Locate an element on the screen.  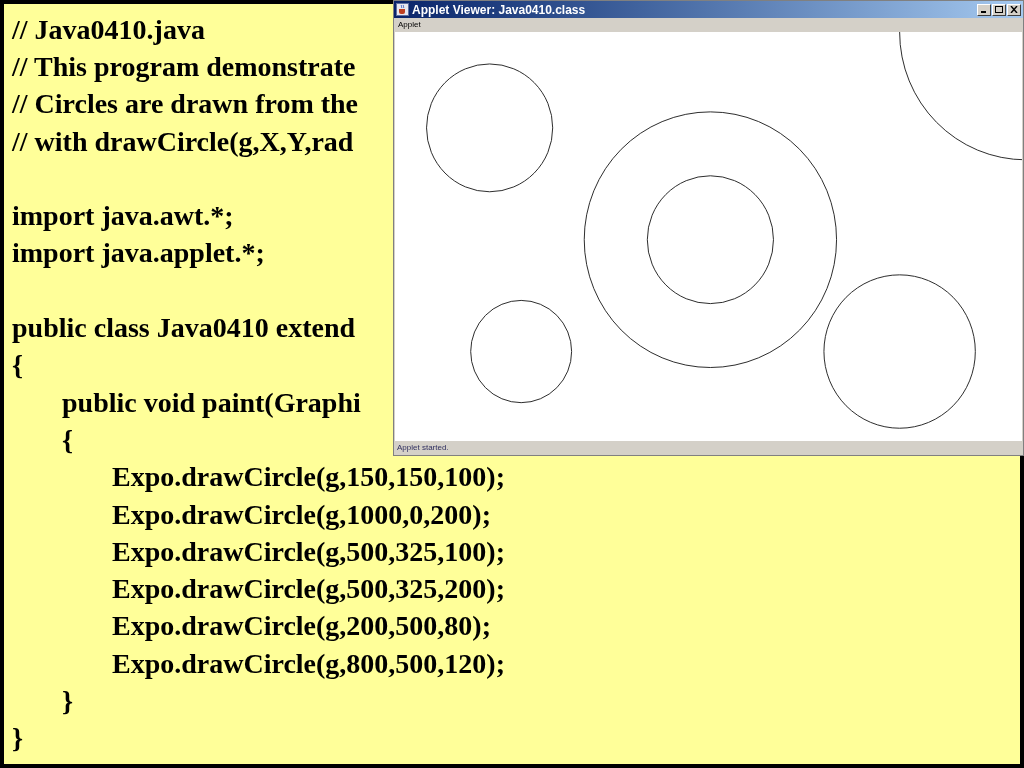
code-line: Expo.drawCircle(g,1000,0,200); is located at coordinates (301, 514).